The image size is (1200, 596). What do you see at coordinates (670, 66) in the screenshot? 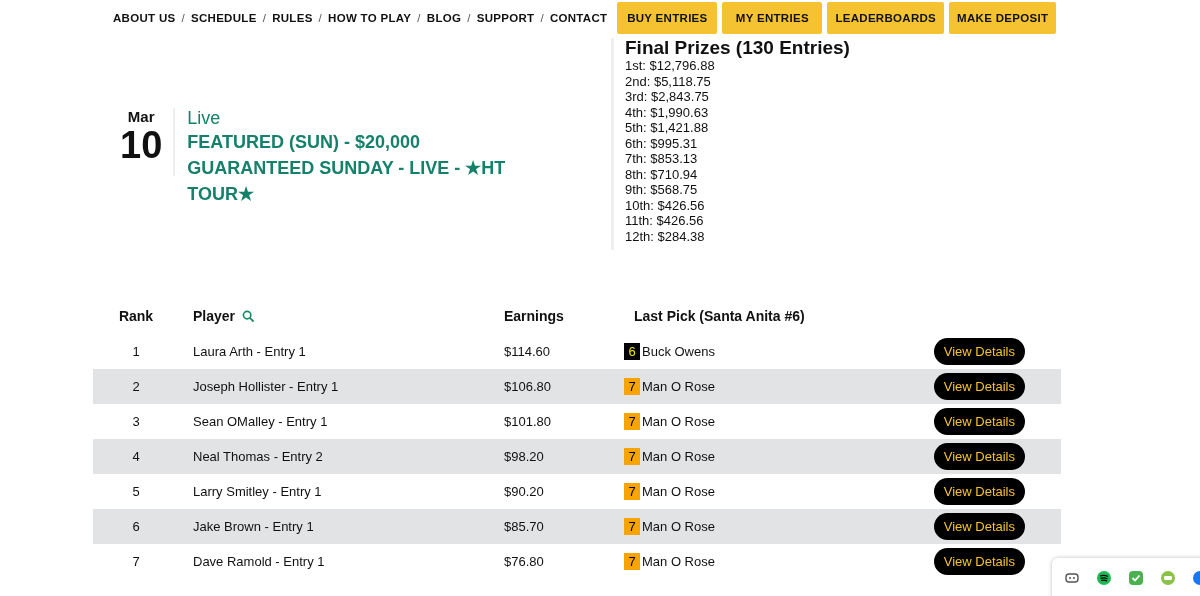
I see `prize-amount: 1st: $12,796.88` at bounding box center [670, 66].